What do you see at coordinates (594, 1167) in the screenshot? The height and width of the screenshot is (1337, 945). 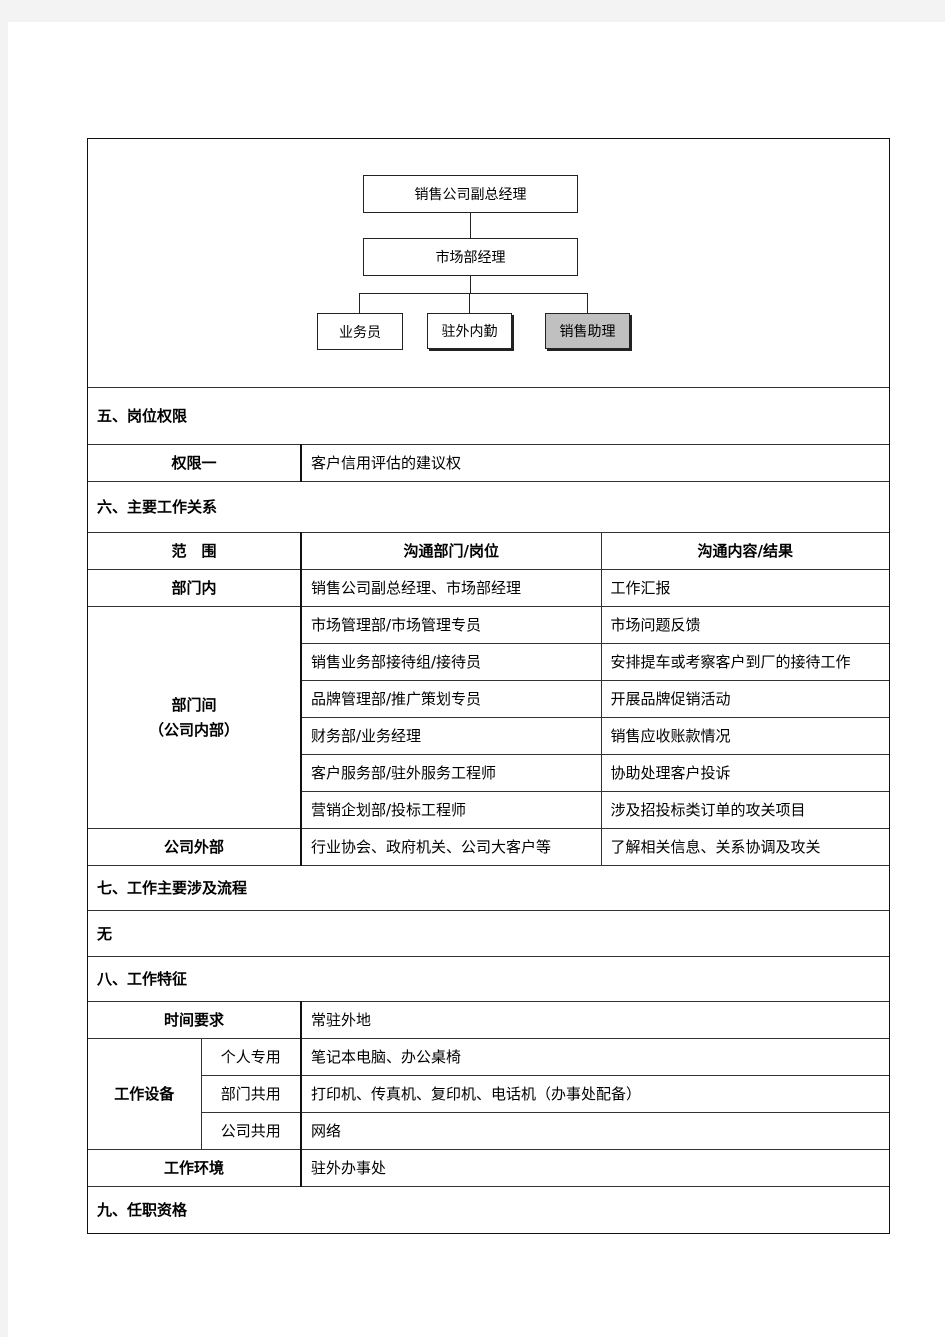 I see `work-environment-value: 驻外办事处` at bounding box center [594, 1167].